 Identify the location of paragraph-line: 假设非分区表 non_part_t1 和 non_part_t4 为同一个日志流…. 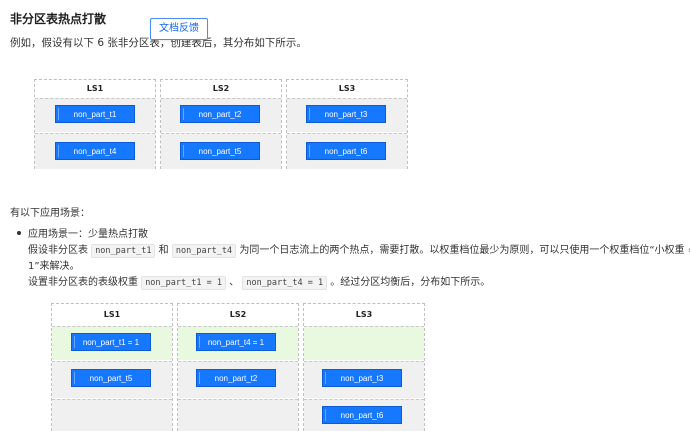
(359, 249).